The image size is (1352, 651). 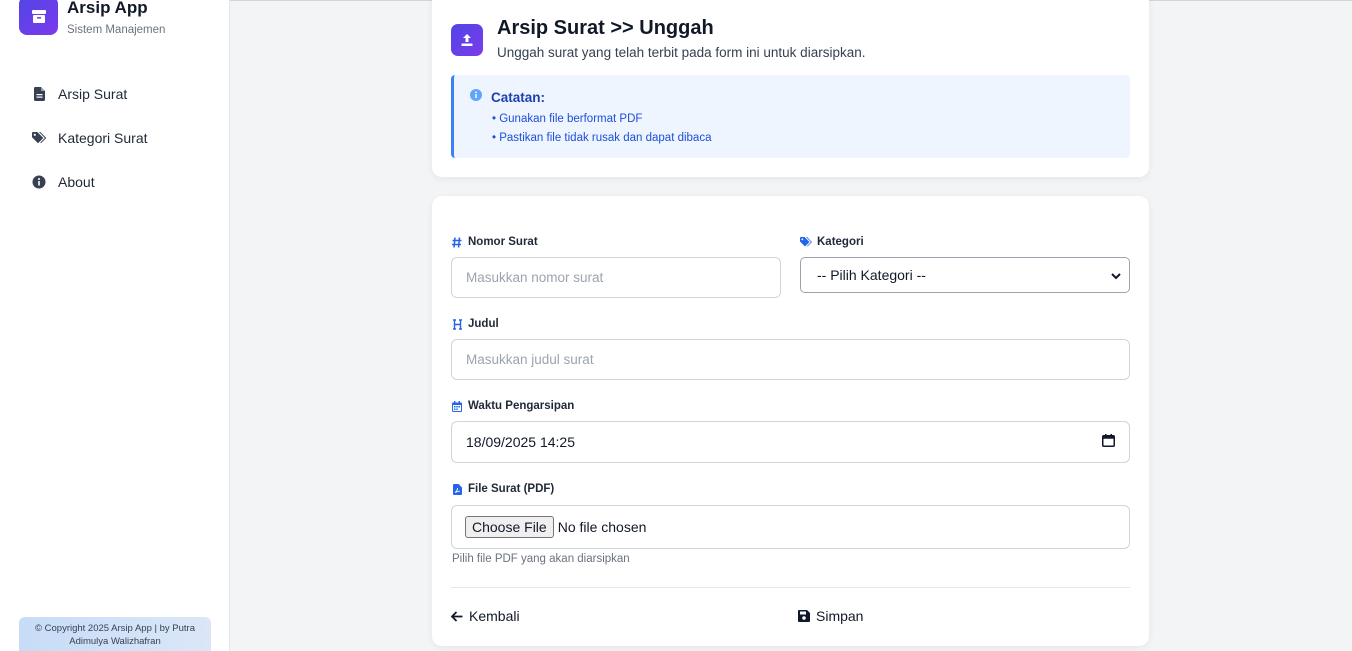 What do you see at coordinates (116, 30) in the screenshot?
I see `brand-subtitle: Sistem Manajemen` at bounding box center [116, 30].